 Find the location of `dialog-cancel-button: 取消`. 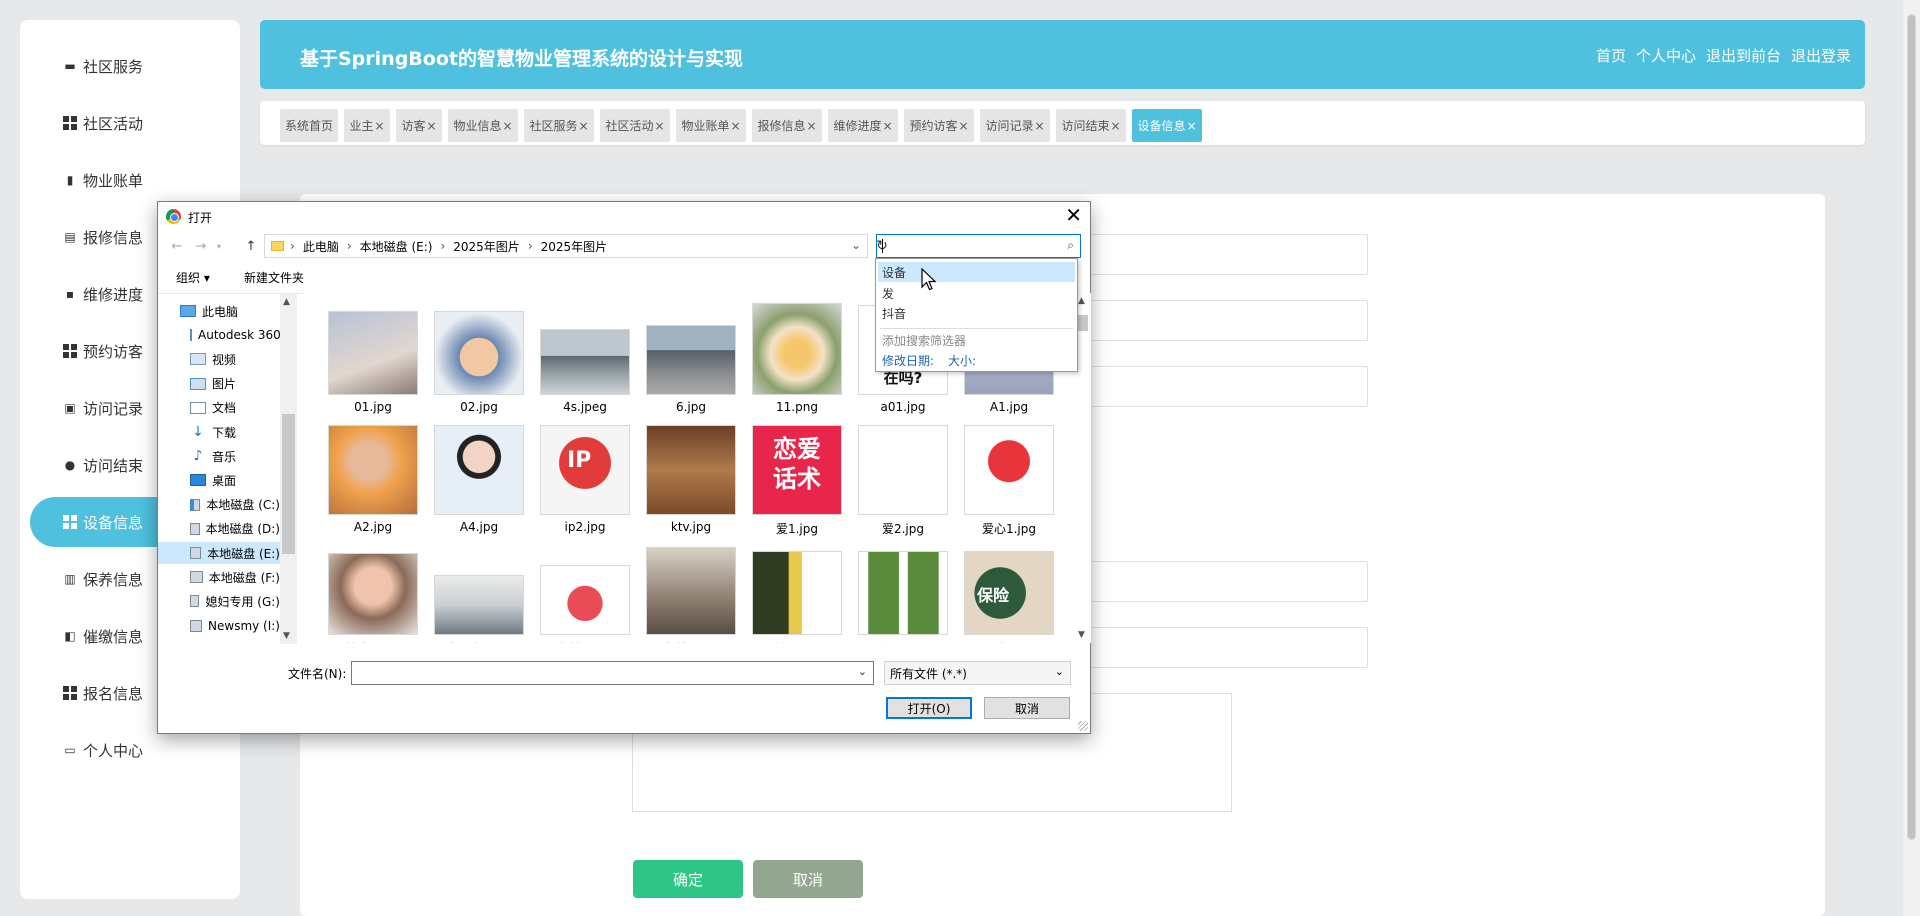

dialog-cancel-button: 取消 is located at coordinates (1027, 708).